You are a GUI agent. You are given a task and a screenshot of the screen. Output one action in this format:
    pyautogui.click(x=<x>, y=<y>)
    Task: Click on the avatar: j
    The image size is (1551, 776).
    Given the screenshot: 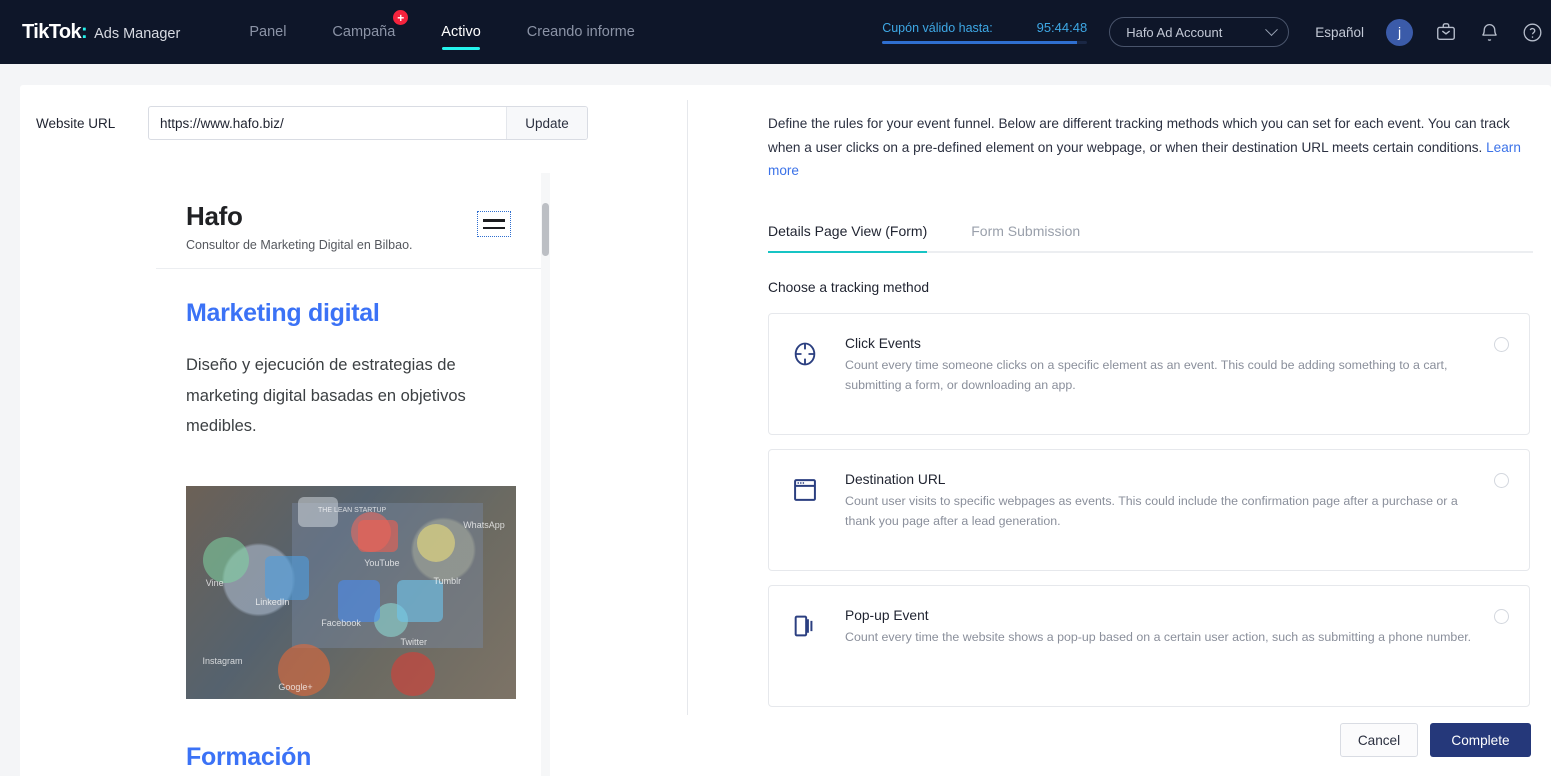 What is the action you would take?
    pyautogui.click(x=1399, y=32)
    